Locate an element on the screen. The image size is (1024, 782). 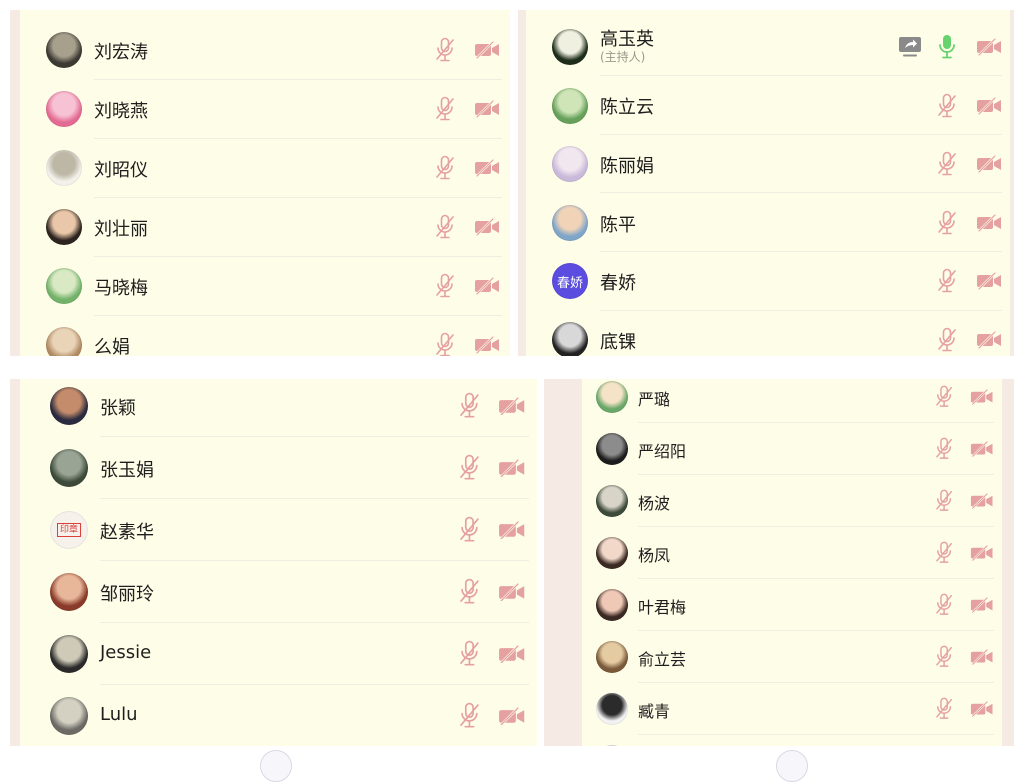
avatar: 春娇 is located at coordinates (570, 281).